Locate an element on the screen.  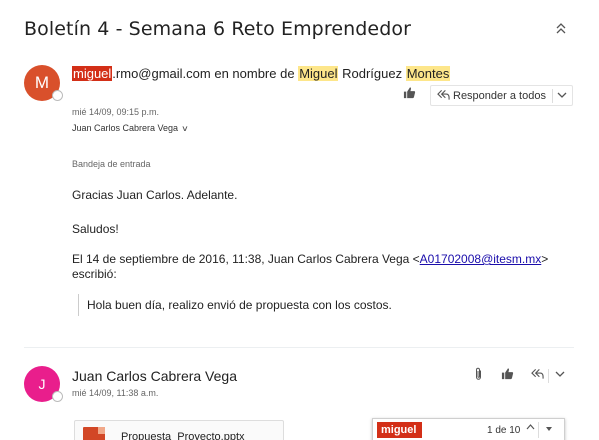
recipient-name: Juan Carlos Cabrera Vega is located at coordinates (125, 128).